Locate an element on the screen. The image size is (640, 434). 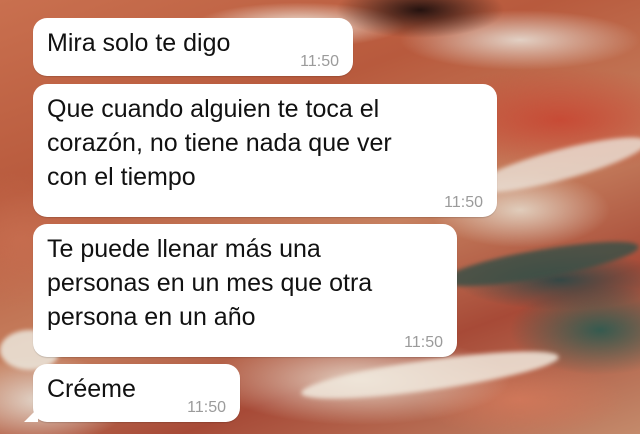
message-line: Que cuando alguien te toca el is located at coordinates (213, 109).